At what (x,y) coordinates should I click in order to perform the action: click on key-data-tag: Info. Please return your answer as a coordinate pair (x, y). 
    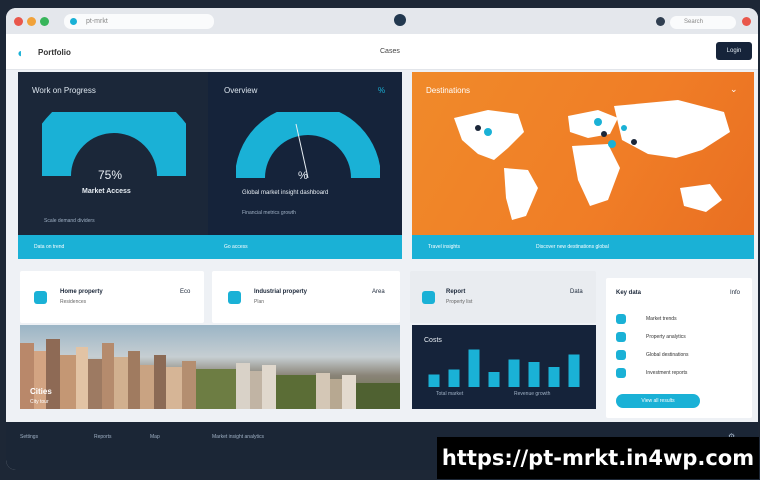
    Looking at the image, I should click on (735, 293).